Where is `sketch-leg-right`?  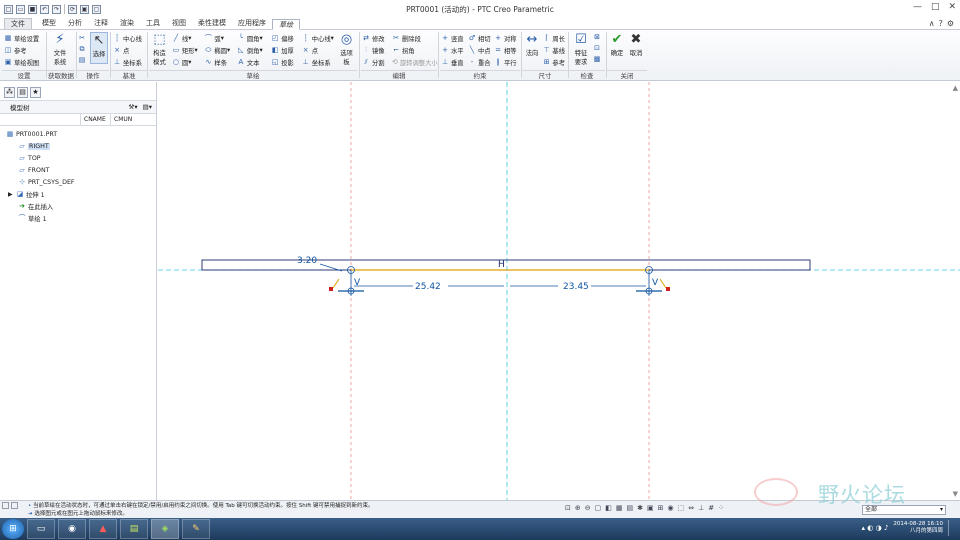 sketch-leg-right is located at coordinates (663, 283).